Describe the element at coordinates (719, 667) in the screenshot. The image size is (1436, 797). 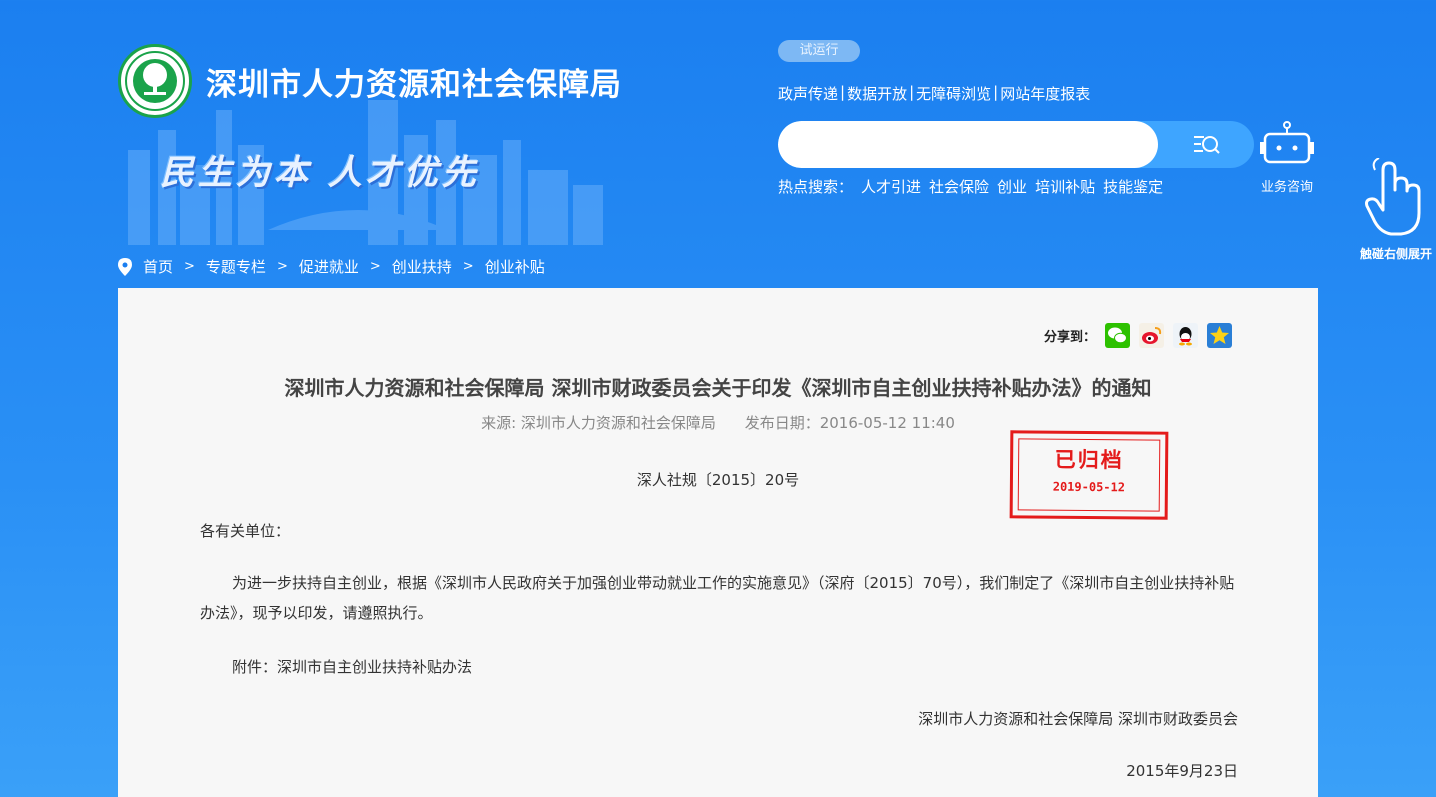
I see `article-attachment: 附件：深圳市自主创业扶持补贴办法` at that location.